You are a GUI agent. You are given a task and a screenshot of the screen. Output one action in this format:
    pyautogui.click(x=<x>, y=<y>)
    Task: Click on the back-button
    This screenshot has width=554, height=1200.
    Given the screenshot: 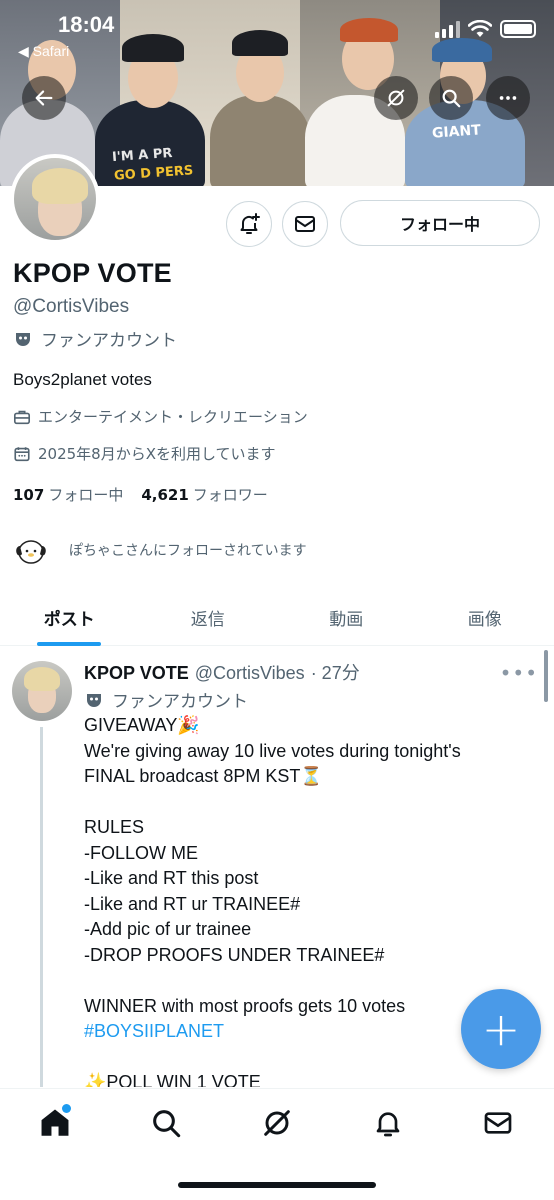 What is the action you would take?
    pyautogui.click(x=44, y=98)
    